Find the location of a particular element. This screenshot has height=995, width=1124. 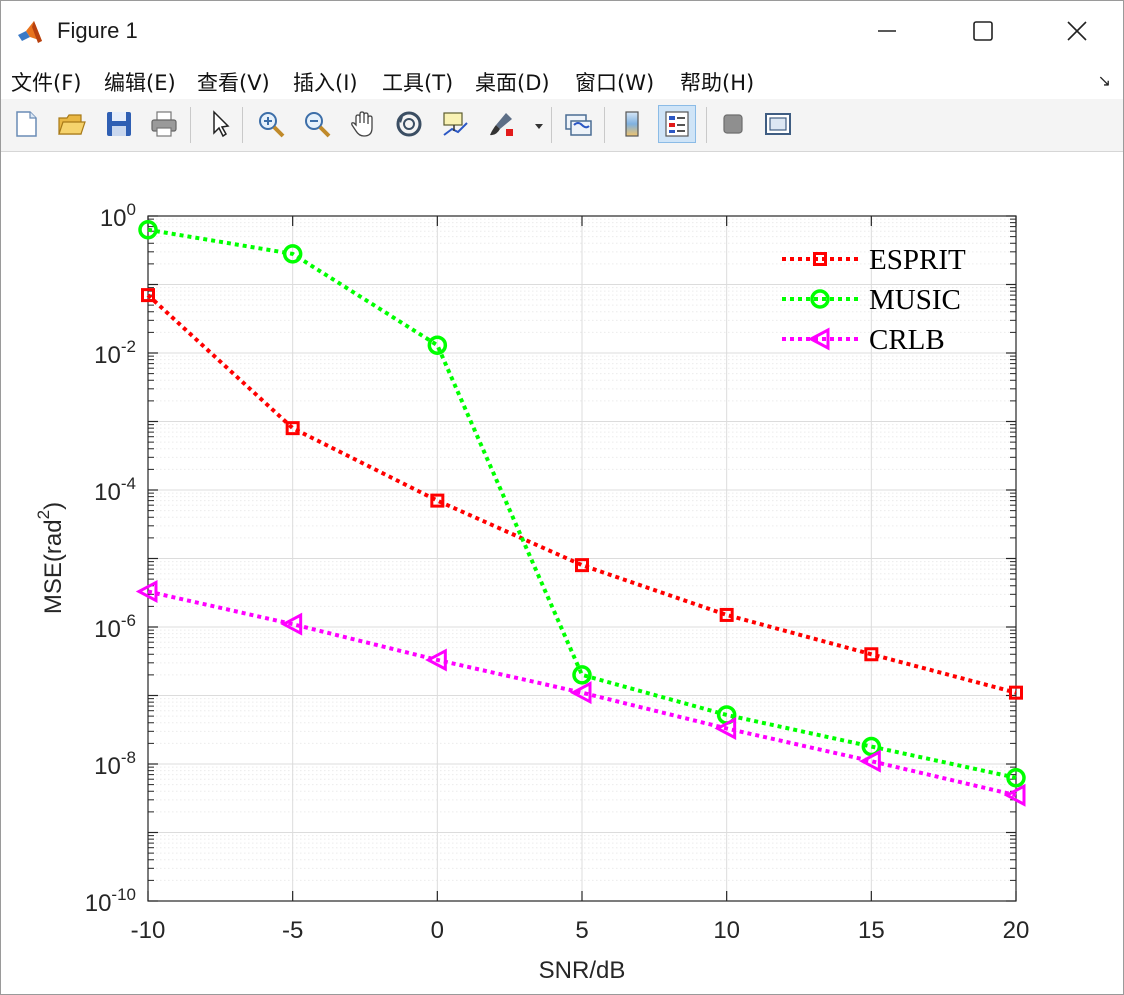

minimize-button is located at coordinates (887, 31).